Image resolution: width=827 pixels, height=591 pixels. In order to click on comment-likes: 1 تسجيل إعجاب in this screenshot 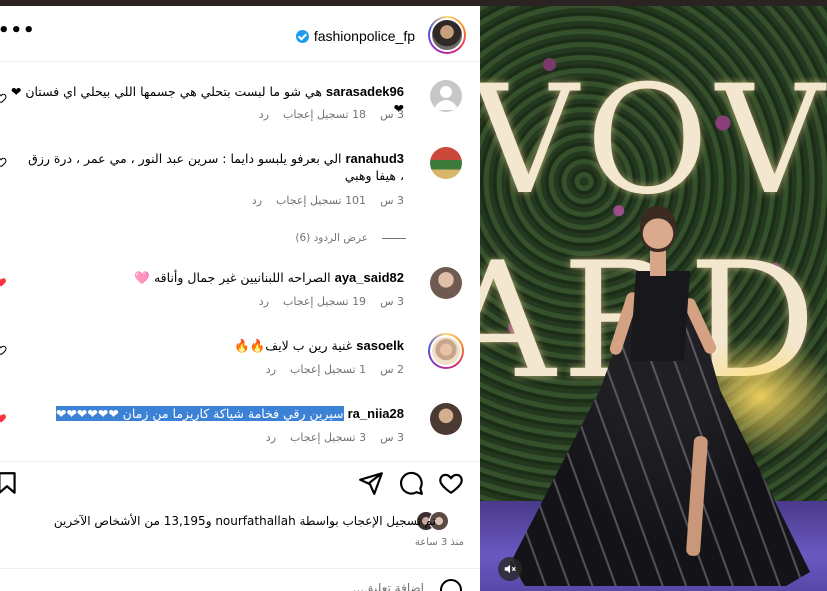, I will do `click(328, 369)`.